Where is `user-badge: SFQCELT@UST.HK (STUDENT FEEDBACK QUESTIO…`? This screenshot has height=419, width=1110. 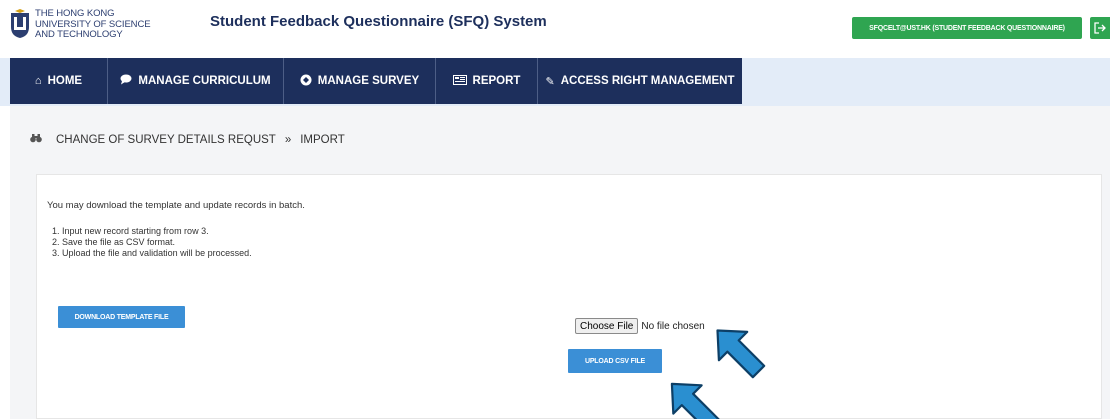 user-badge: SFQCELT@UST.HK (STUDENT FEEDBACK QUESTIO… is located at coordinates (967, 28).